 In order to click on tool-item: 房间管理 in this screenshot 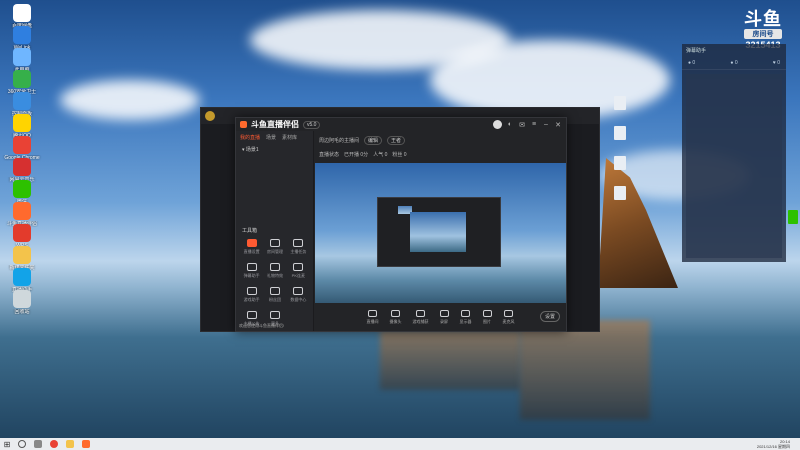, I will do `click(274, 247)`.